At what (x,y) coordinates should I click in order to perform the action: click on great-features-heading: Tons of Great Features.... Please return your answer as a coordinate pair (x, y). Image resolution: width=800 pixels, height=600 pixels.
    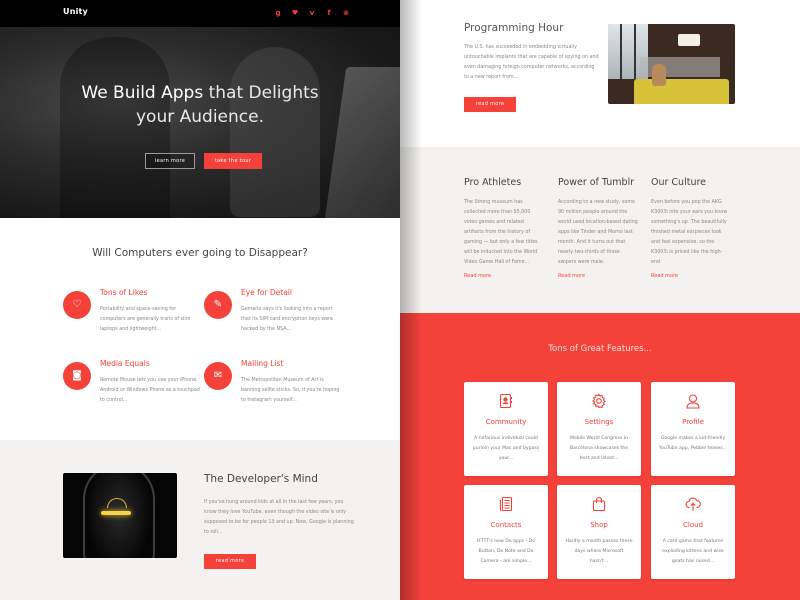
    Looking at the image, I should click on (600, 349).